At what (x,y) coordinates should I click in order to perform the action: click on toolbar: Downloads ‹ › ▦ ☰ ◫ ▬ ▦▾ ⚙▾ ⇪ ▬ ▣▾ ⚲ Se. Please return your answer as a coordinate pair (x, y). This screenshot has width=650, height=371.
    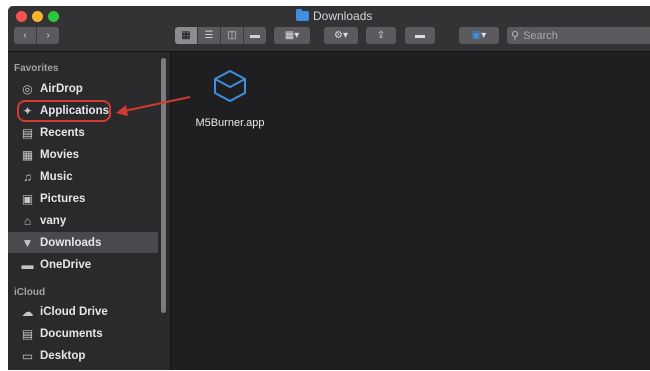
    Looking at the image, I should click on (329, 29).